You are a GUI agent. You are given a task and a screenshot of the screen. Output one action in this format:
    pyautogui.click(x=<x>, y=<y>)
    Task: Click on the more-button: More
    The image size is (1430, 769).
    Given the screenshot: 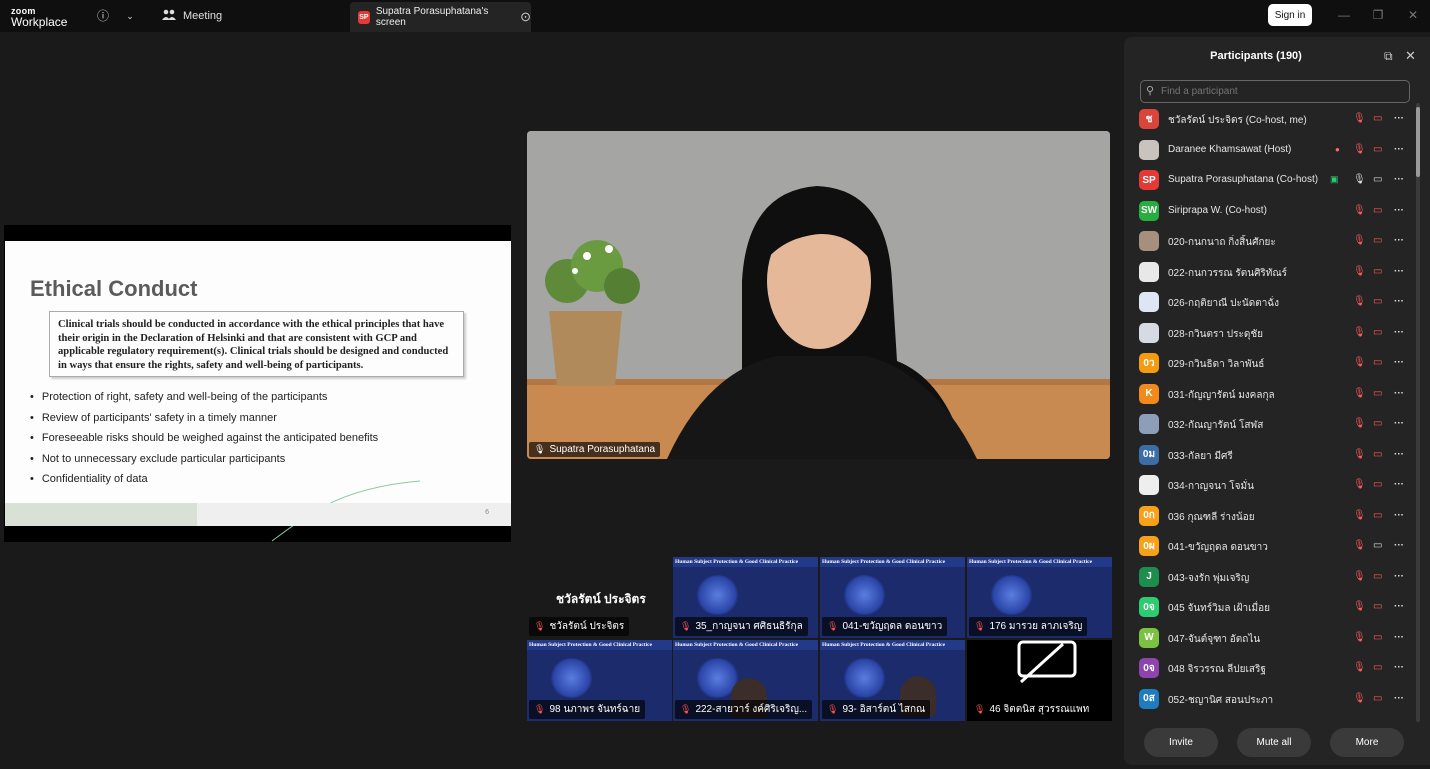 What is the action you would take?
    pyautogui.click(x=1367, y=742)
    